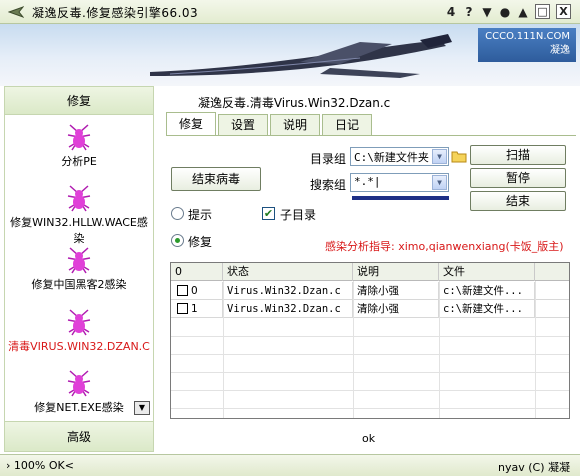 This screenshot has width=580, height=476. I want to click on prompt-radio, so click(177, 213).